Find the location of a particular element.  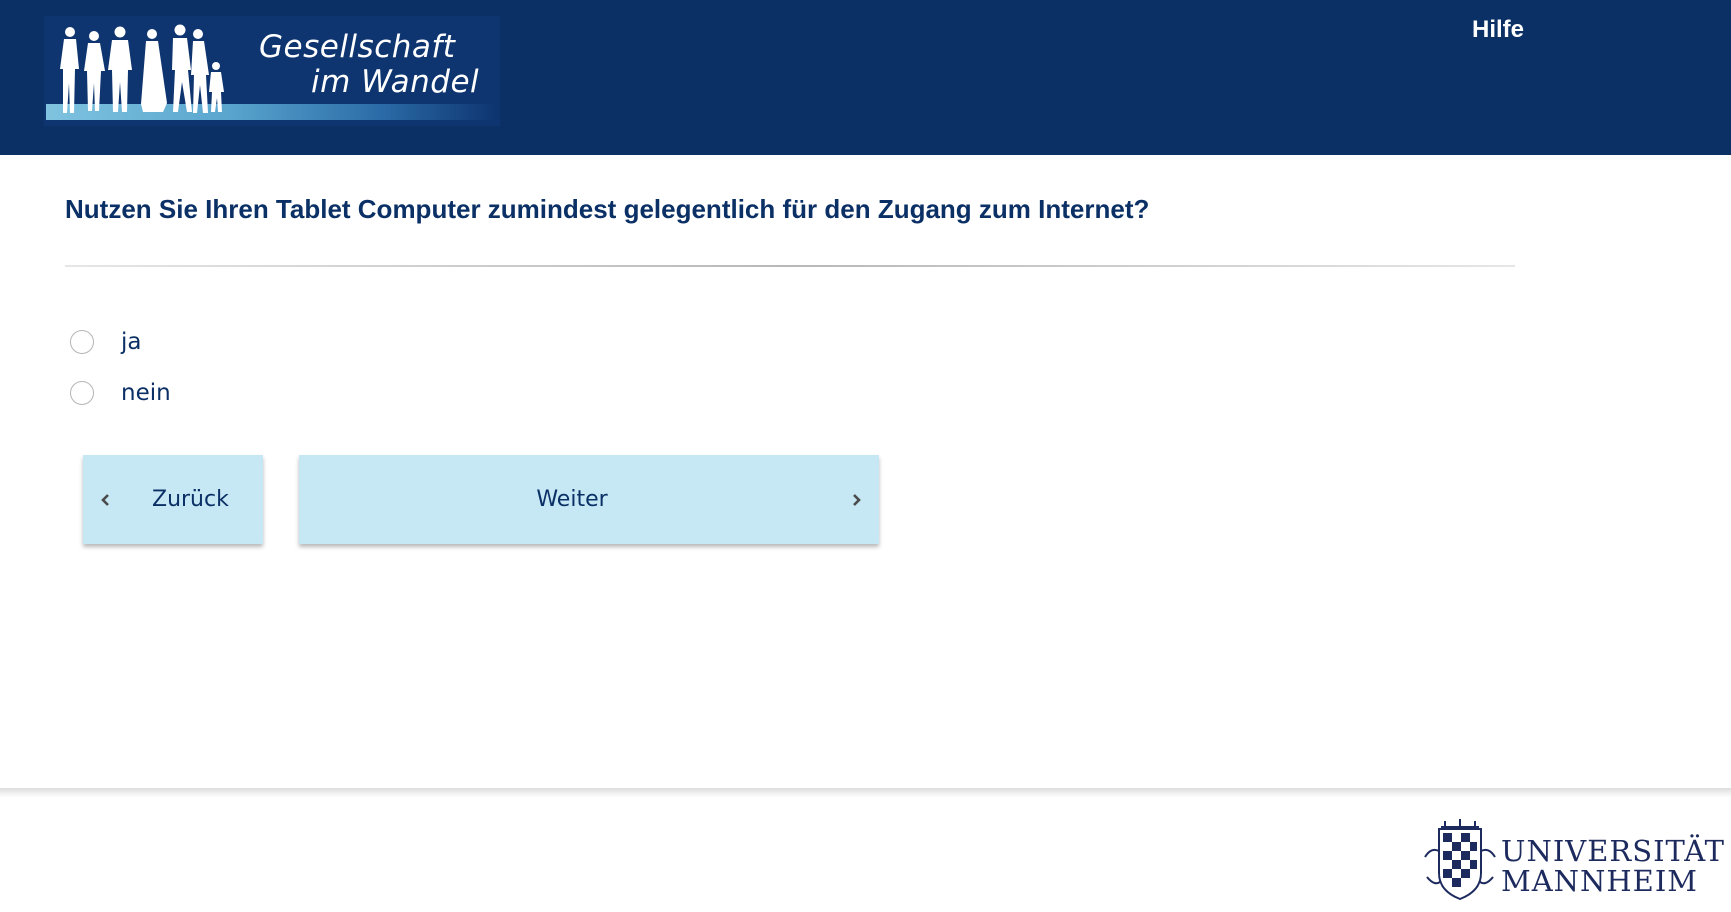

university-name-line1: UNIVERSITÄT is located at coordinates (1613, 851).